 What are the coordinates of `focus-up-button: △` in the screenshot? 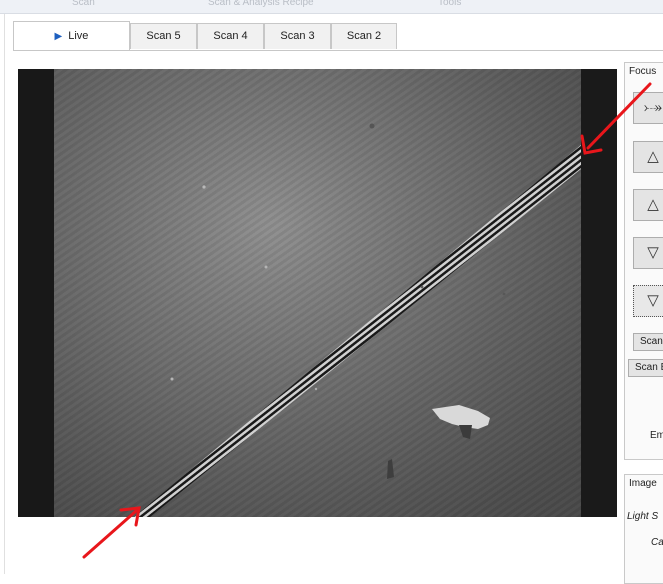 It's located at (648, 205).